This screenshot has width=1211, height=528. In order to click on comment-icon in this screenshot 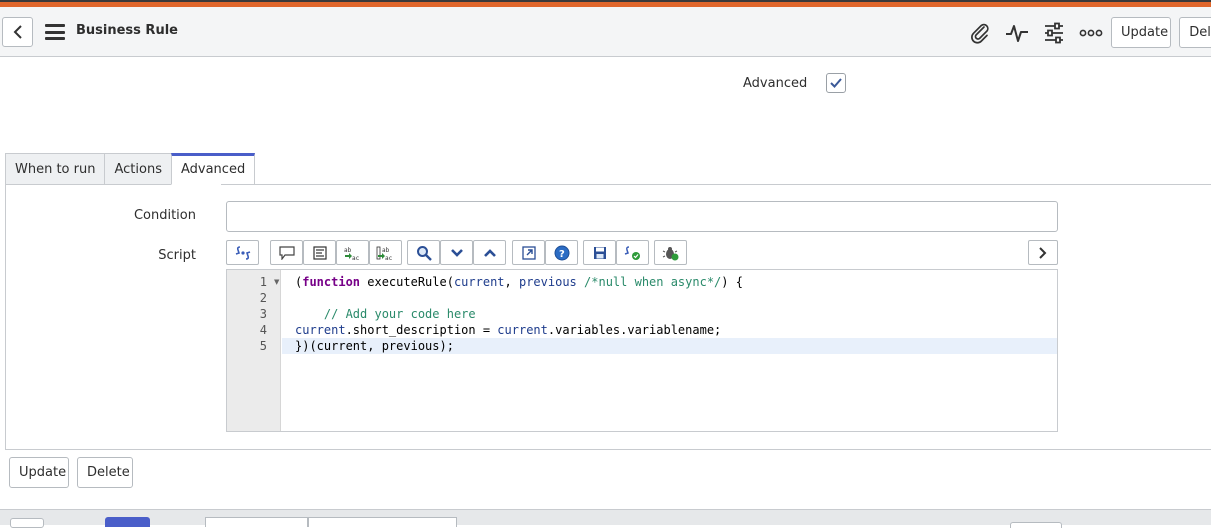, I will do `click(286, 252)`.